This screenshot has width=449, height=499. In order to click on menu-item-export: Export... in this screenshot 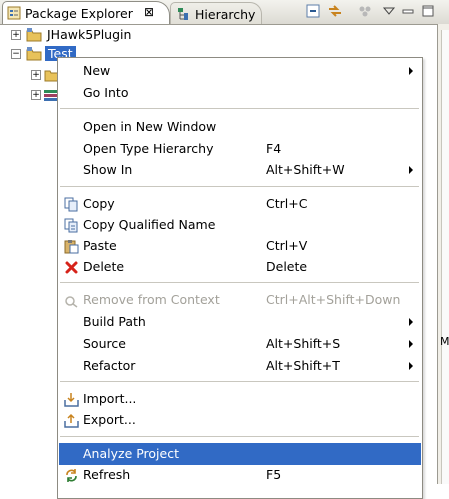, I will do `click(240, 420)`.